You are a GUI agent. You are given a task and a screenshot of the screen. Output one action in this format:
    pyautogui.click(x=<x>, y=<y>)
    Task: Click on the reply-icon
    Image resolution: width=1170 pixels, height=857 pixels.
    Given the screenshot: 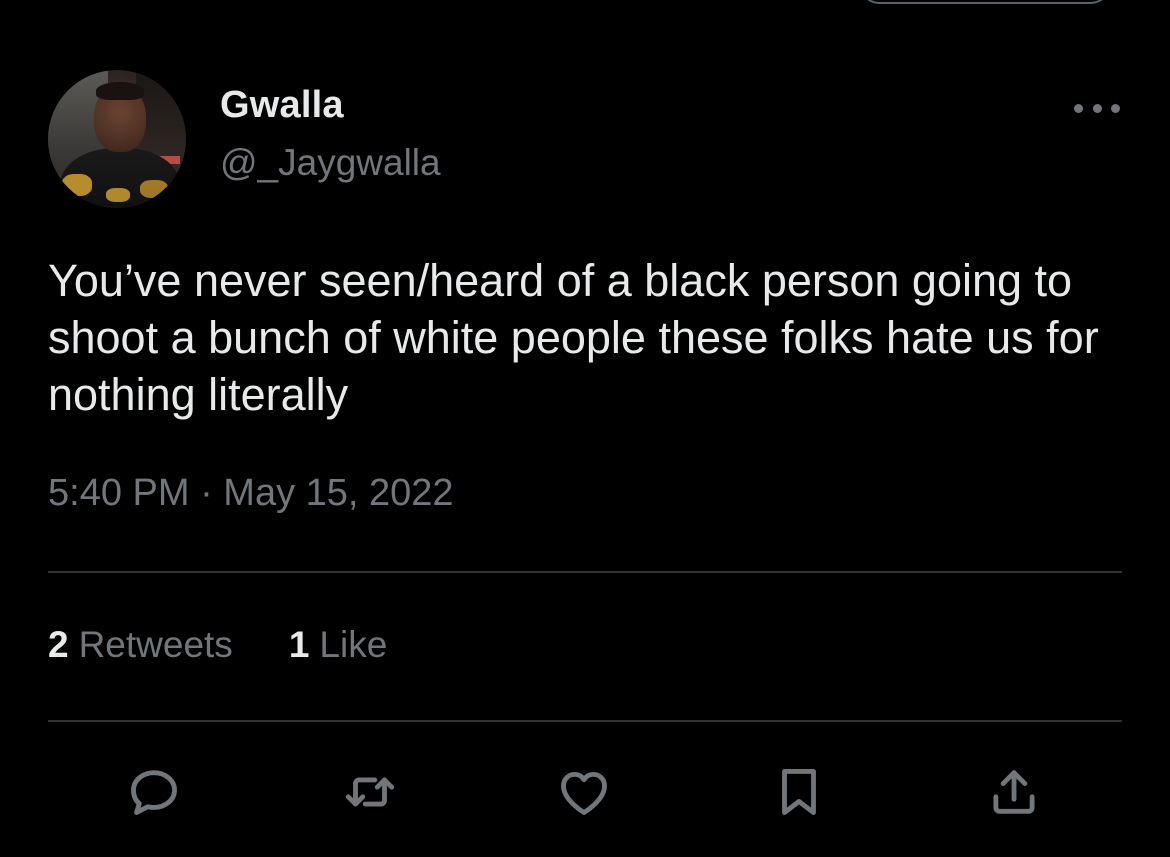 What is the action you would take?
    pyautogui.click(x=154, y=792)
    